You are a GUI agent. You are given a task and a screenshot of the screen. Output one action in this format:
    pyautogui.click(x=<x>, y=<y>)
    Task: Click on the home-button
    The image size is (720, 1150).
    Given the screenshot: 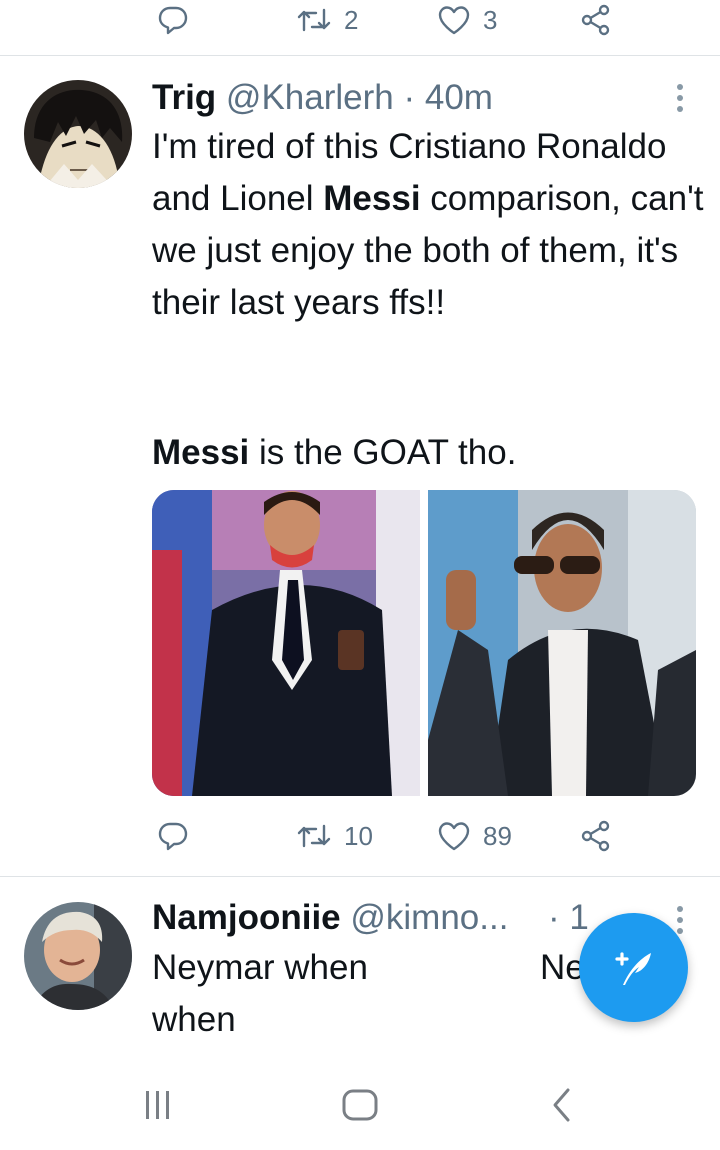 What is the action you would take?
    pyautogui.click(x=360, y=1105)
    